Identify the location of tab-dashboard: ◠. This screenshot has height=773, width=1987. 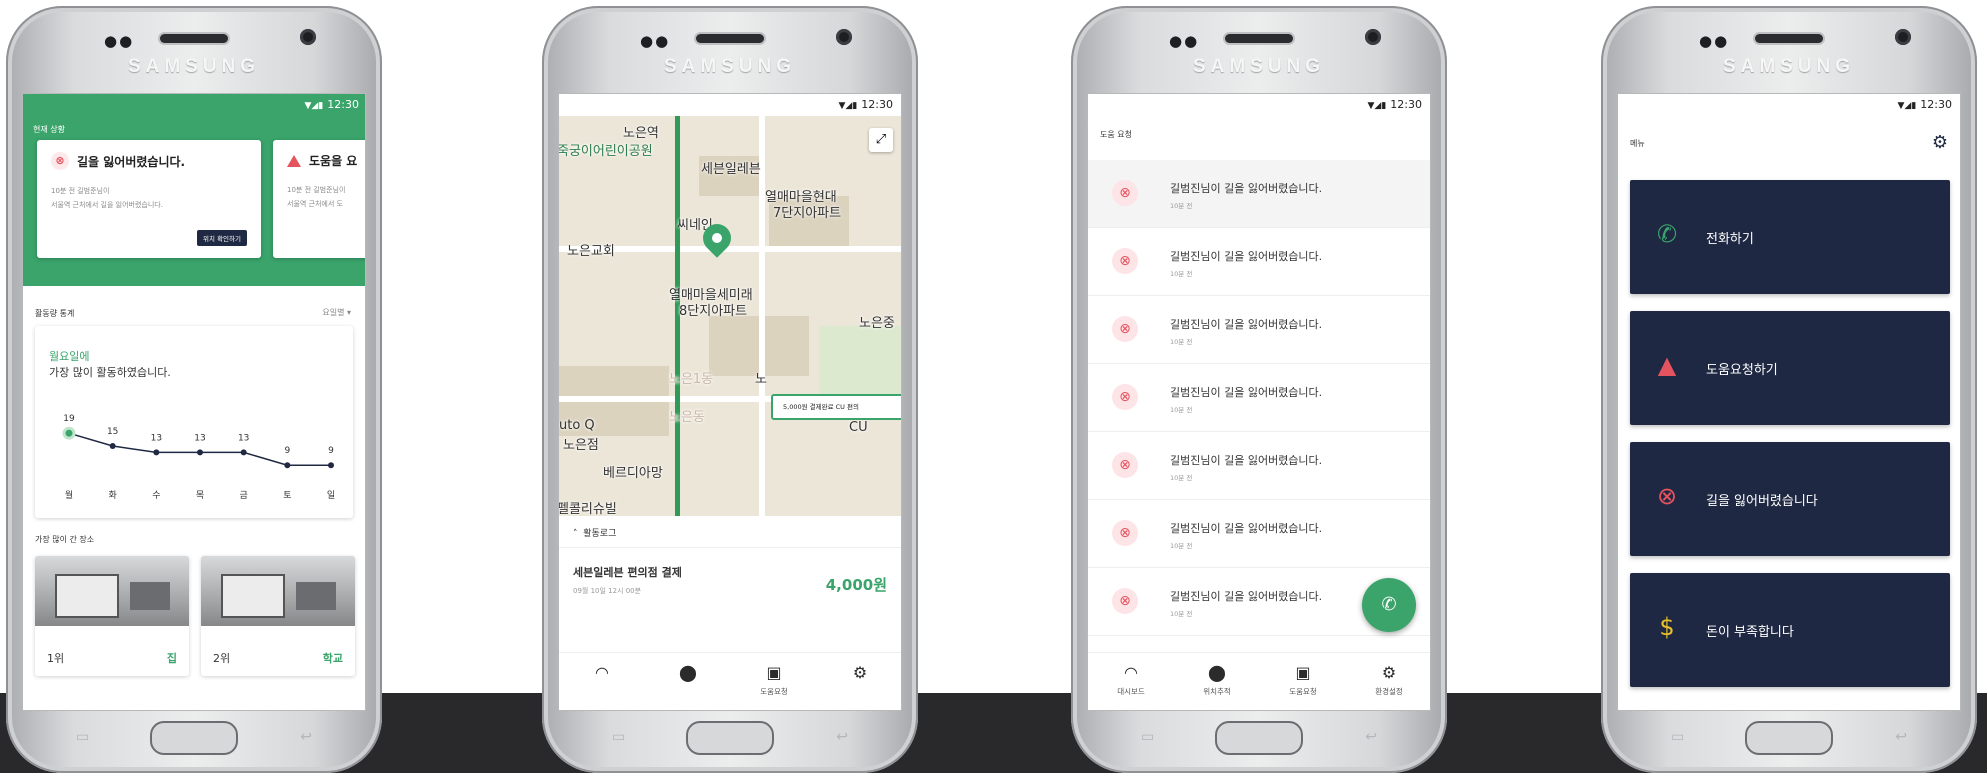
(602, 681).